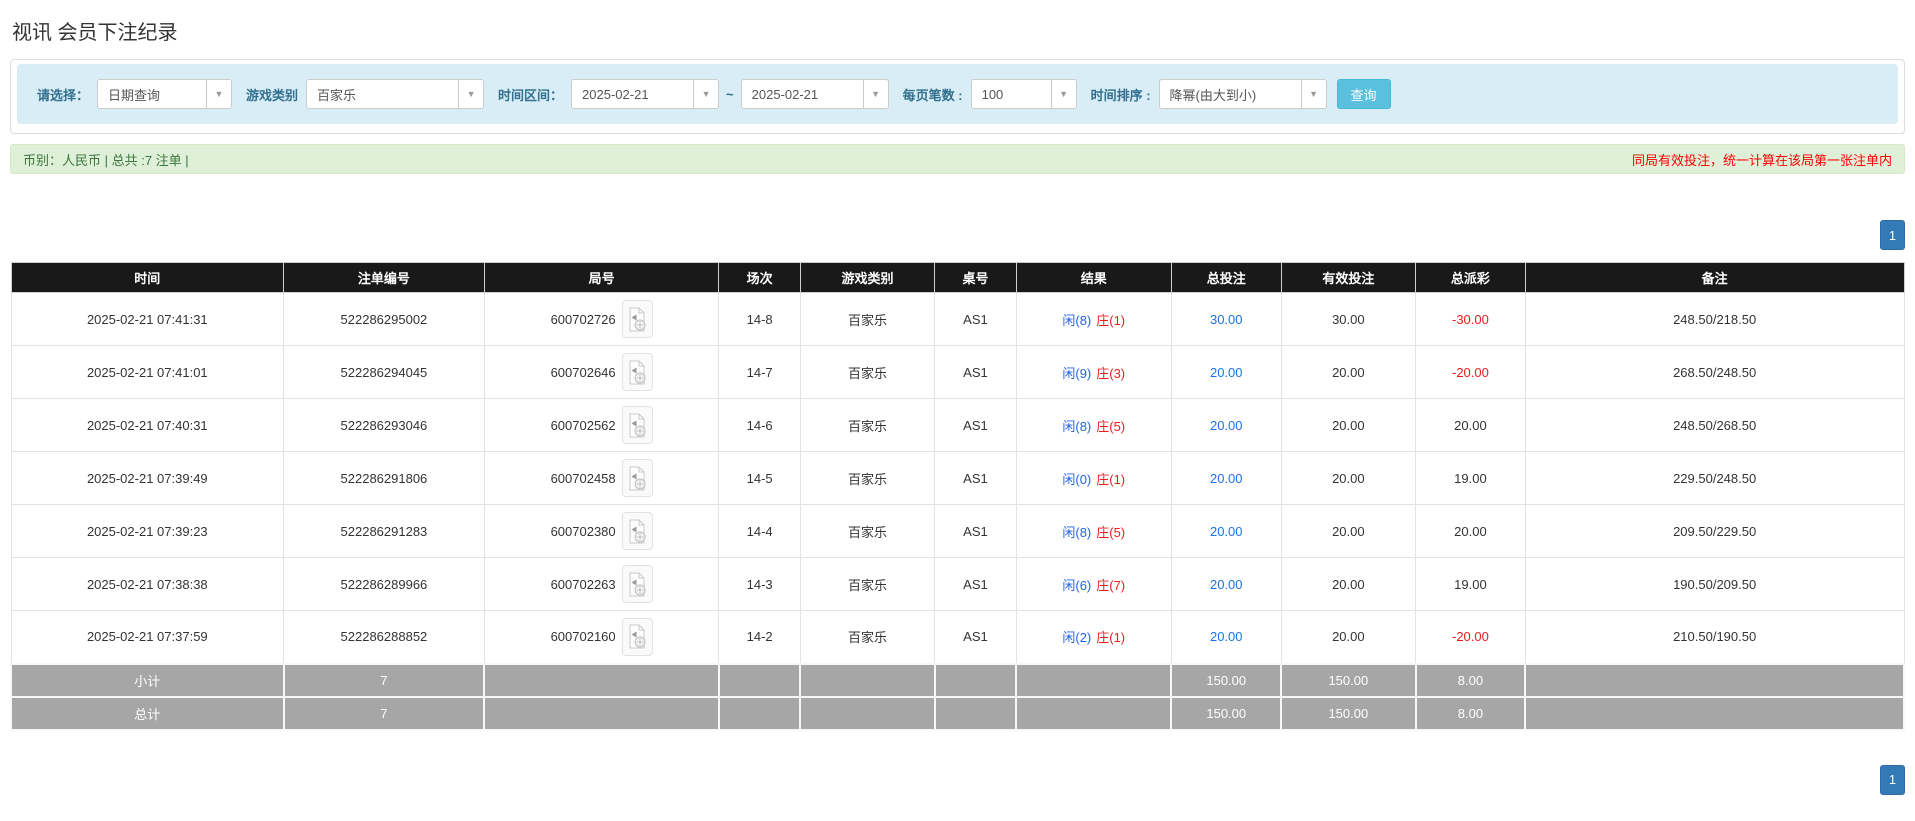  I want to click on game-type-select: 百家乐 ▼, so click(395, 94).